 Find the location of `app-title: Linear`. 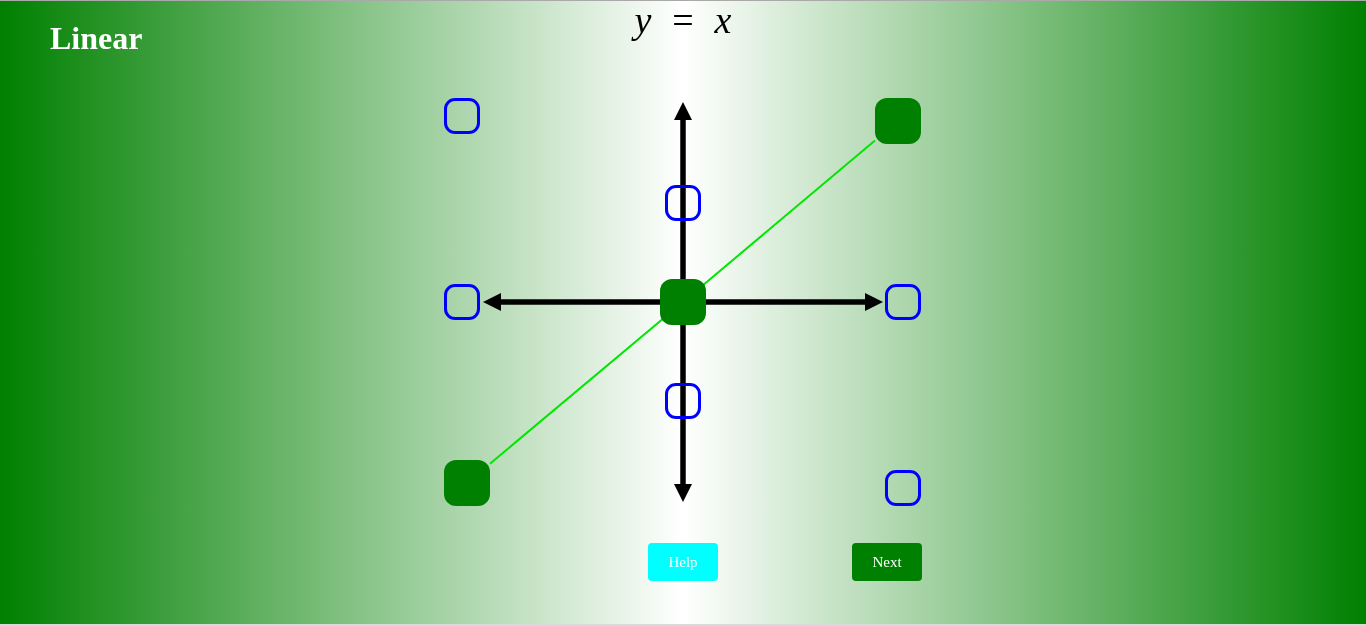

app-title: Linear is located at coordinates (96, 38).